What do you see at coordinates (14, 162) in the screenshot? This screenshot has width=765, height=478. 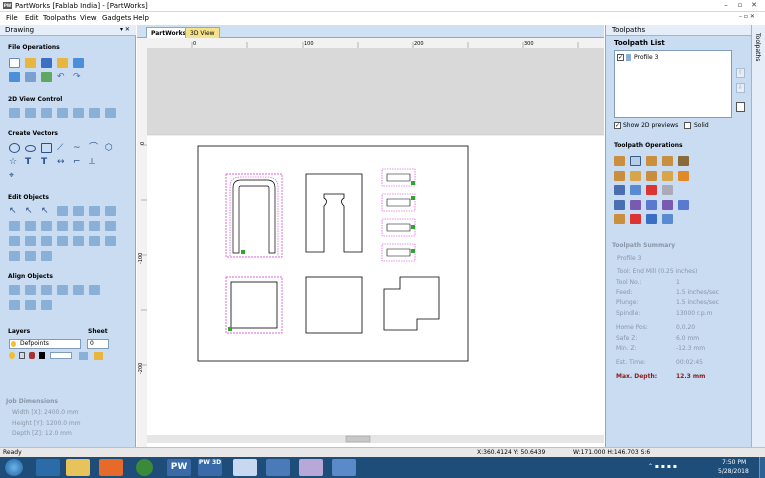 I see `star-tool-icon: ☆` at bounding box center [14, 162].